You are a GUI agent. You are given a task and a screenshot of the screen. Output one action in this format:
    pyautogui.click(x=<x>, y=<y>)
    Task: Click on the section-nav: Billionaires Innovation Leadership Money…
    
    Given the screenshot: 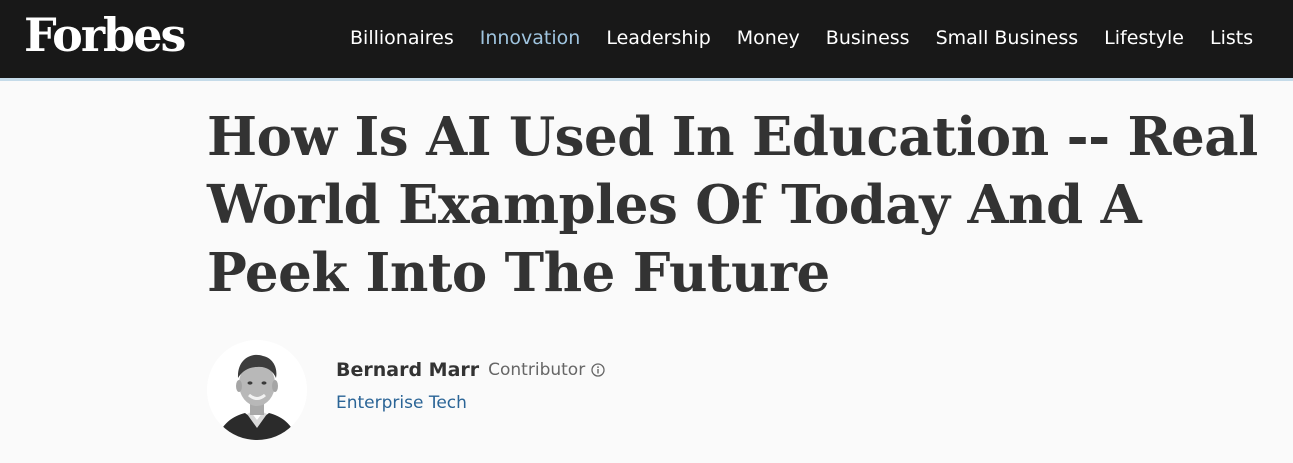 What is the action you would take?
    pyautogui.click(x=801, y=37)
    